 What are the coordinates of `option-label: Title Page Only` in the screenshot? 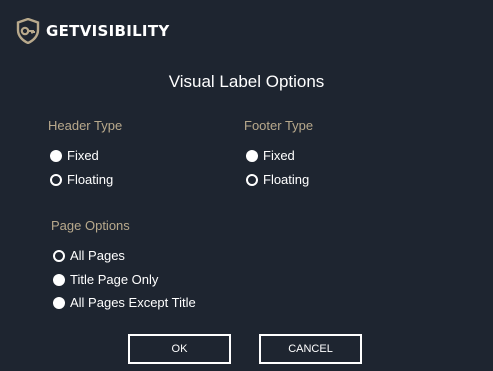 It's located at (114, 279).